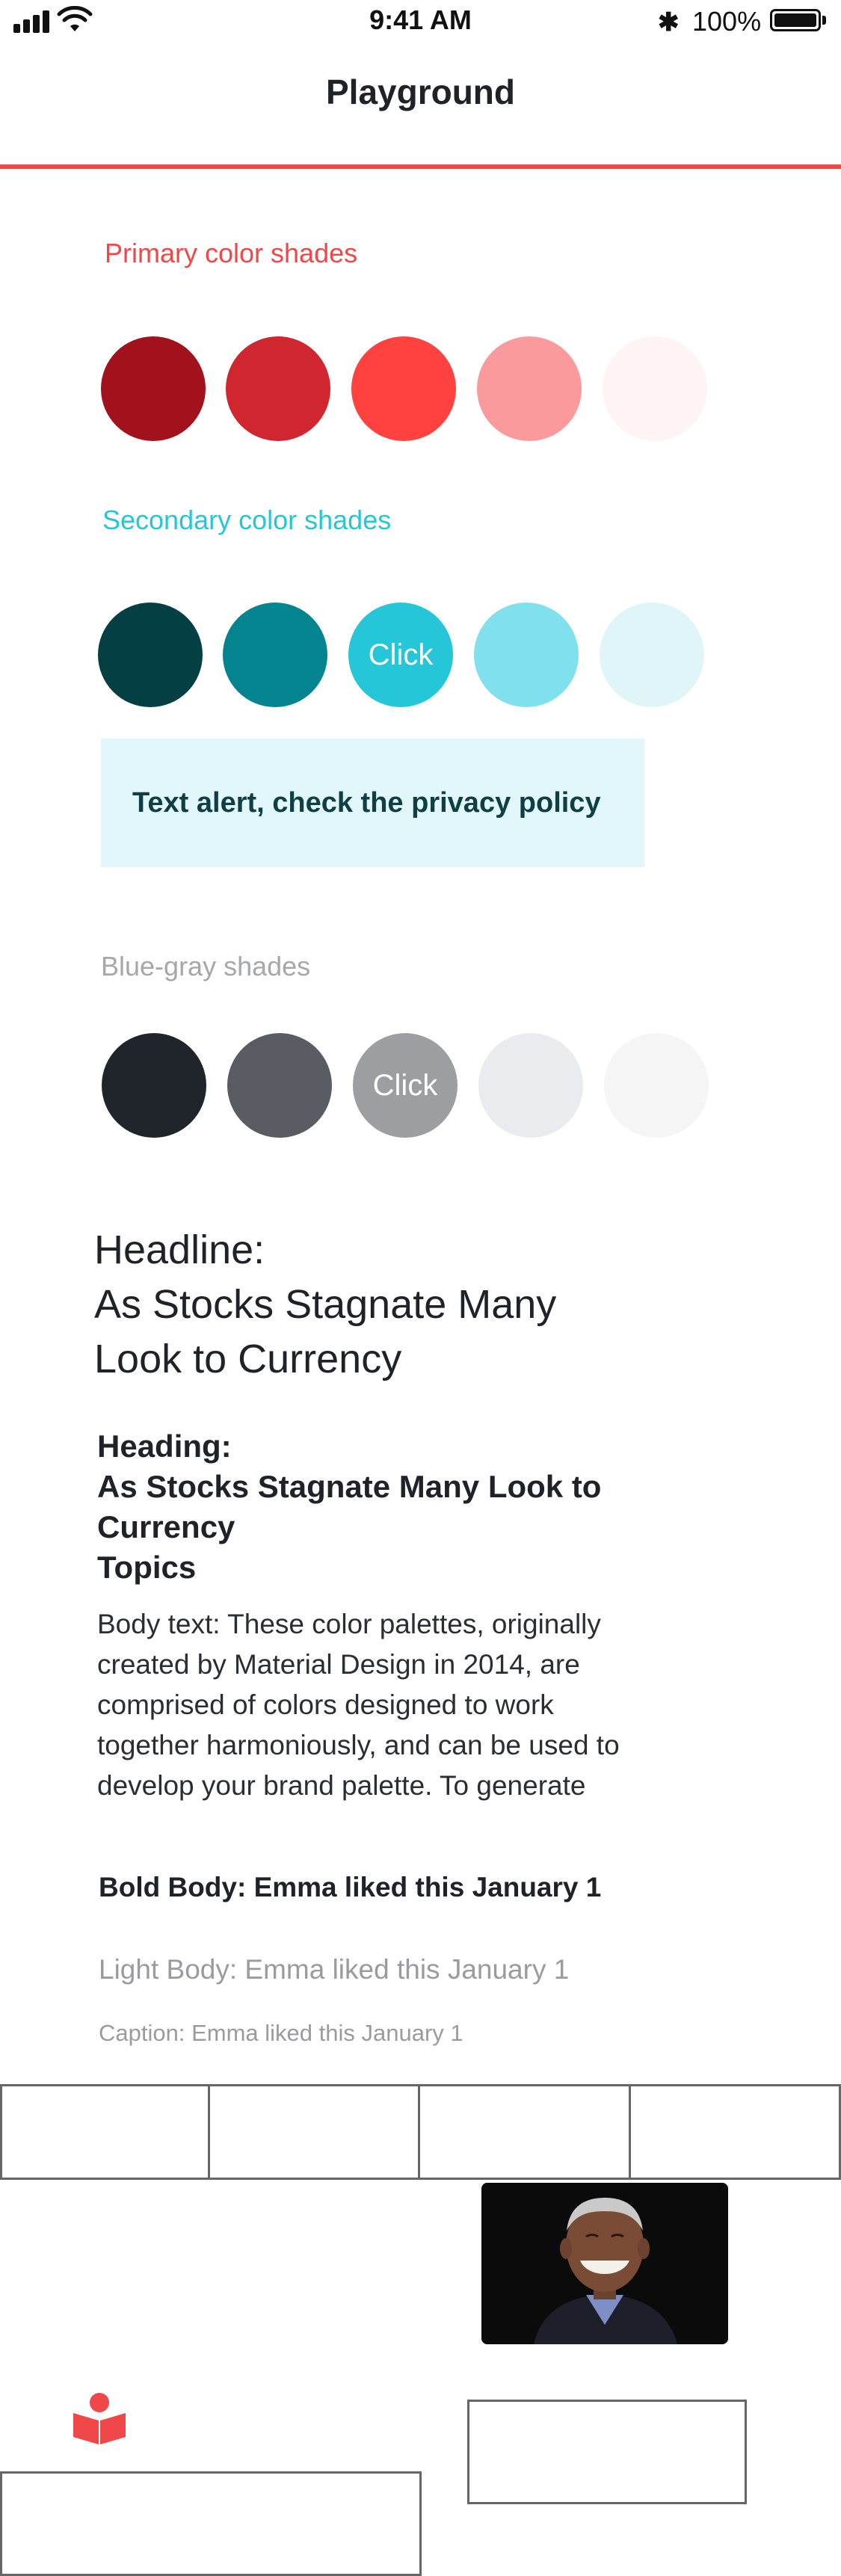 The height and width of the screenshot is (2576, 841). I want to click on outline-box, so click(607, 2452).